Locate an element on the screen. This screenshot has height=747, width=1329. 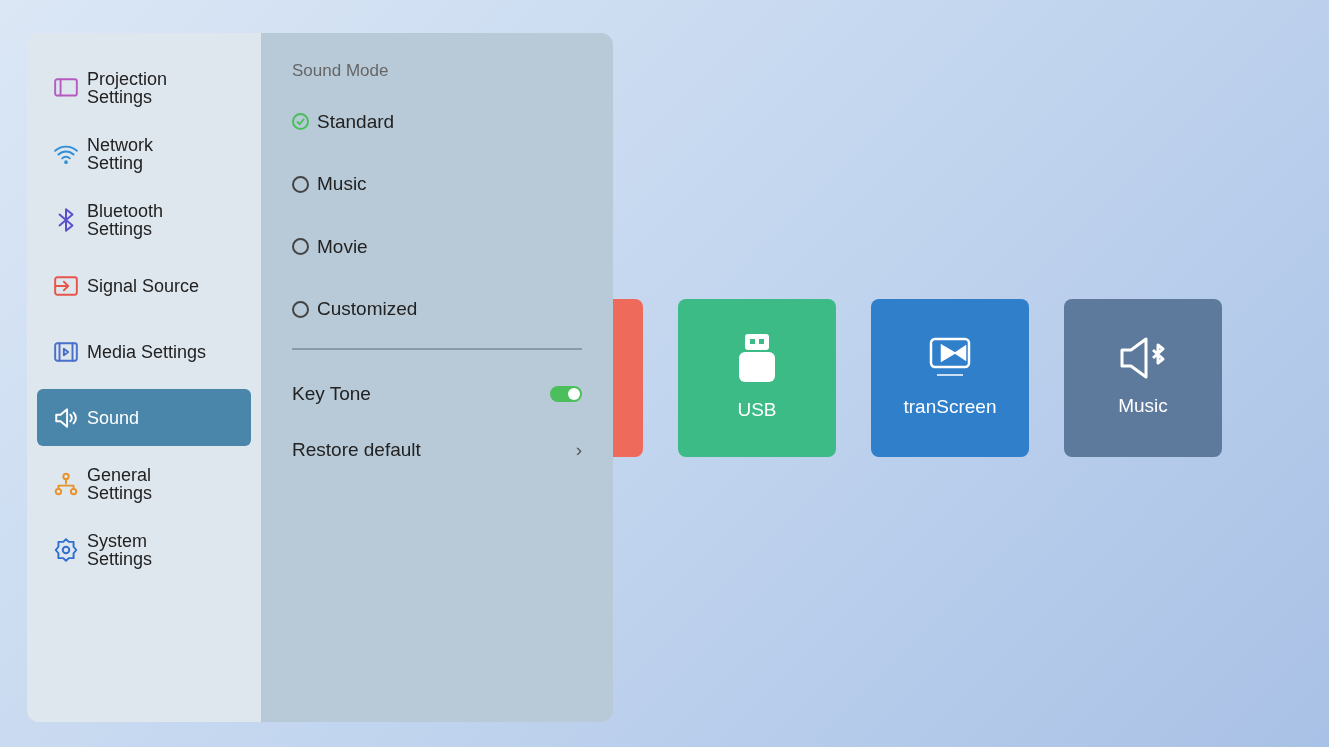
app-tile: tranScreen is located at coordinates (950, 378).